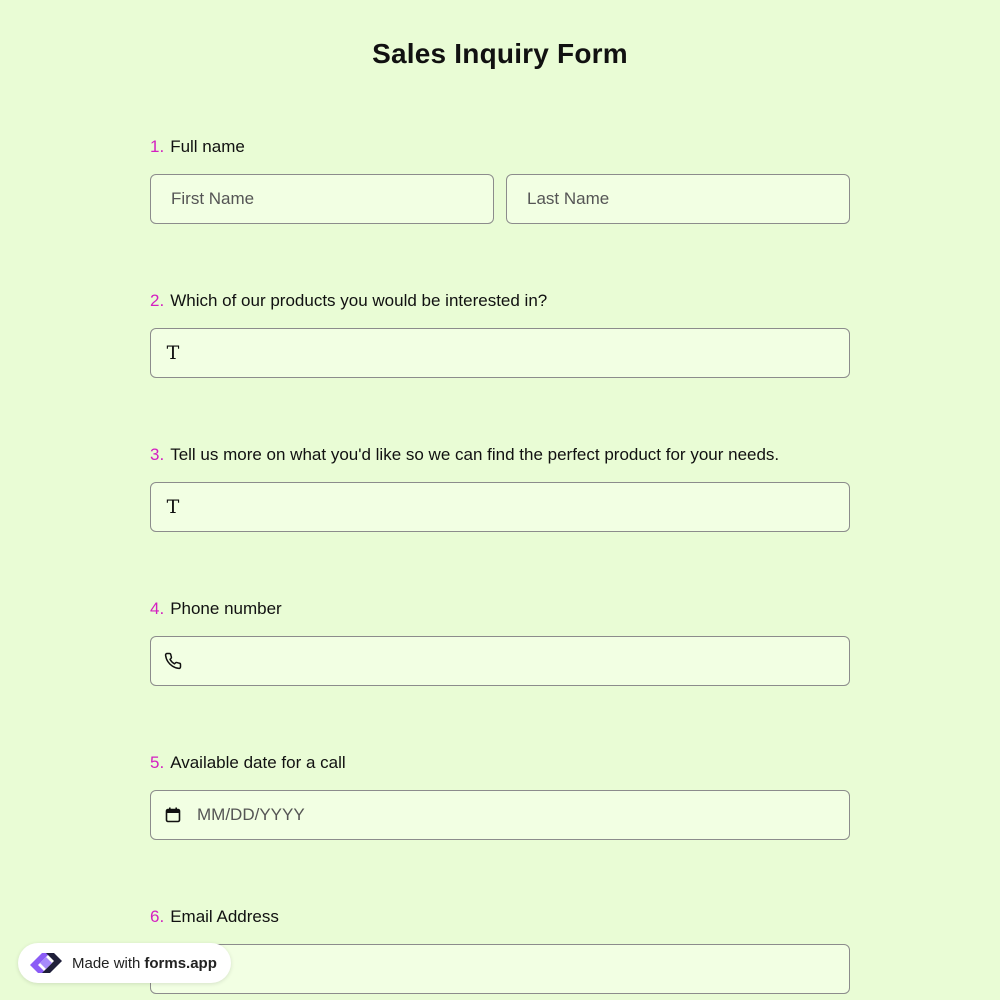 This screenshot has height=1000, width=1000. What do you see at coordinates (500, 147) in the screenshot?
I see `question-label: 1. Full name` at bounding box center [500, 147].